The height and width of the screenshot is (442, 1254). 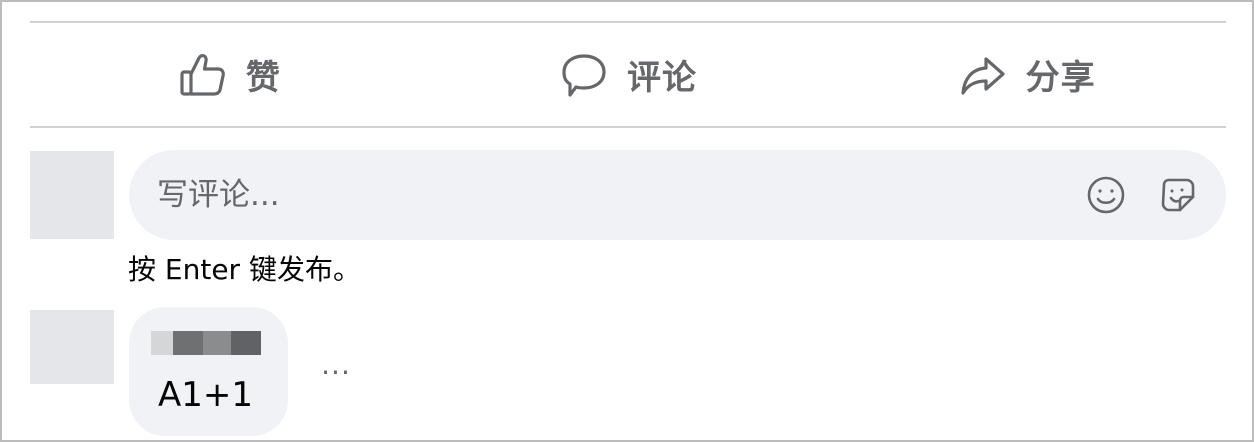 What do you see at coordinates (229, 74) in the screenshot?
I see `like-button: 赞` at bounding box center [229, 74].